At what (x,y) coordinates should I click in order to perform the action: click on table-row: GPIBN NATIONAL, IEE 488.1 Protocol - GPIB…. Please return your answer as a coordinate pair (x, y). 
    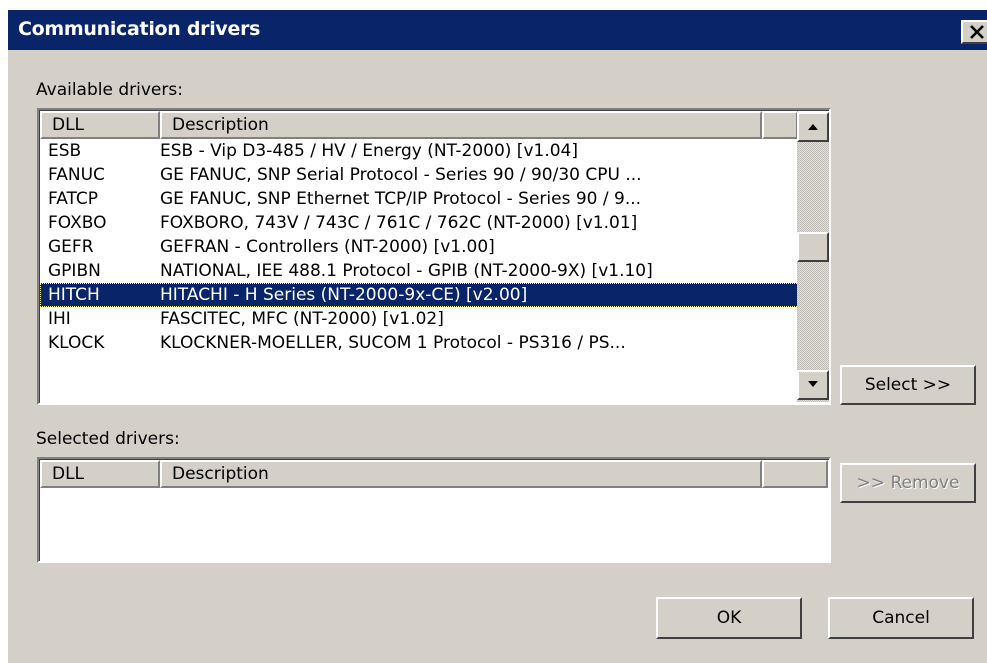
    Looking at the image, I should click on (434, 271).